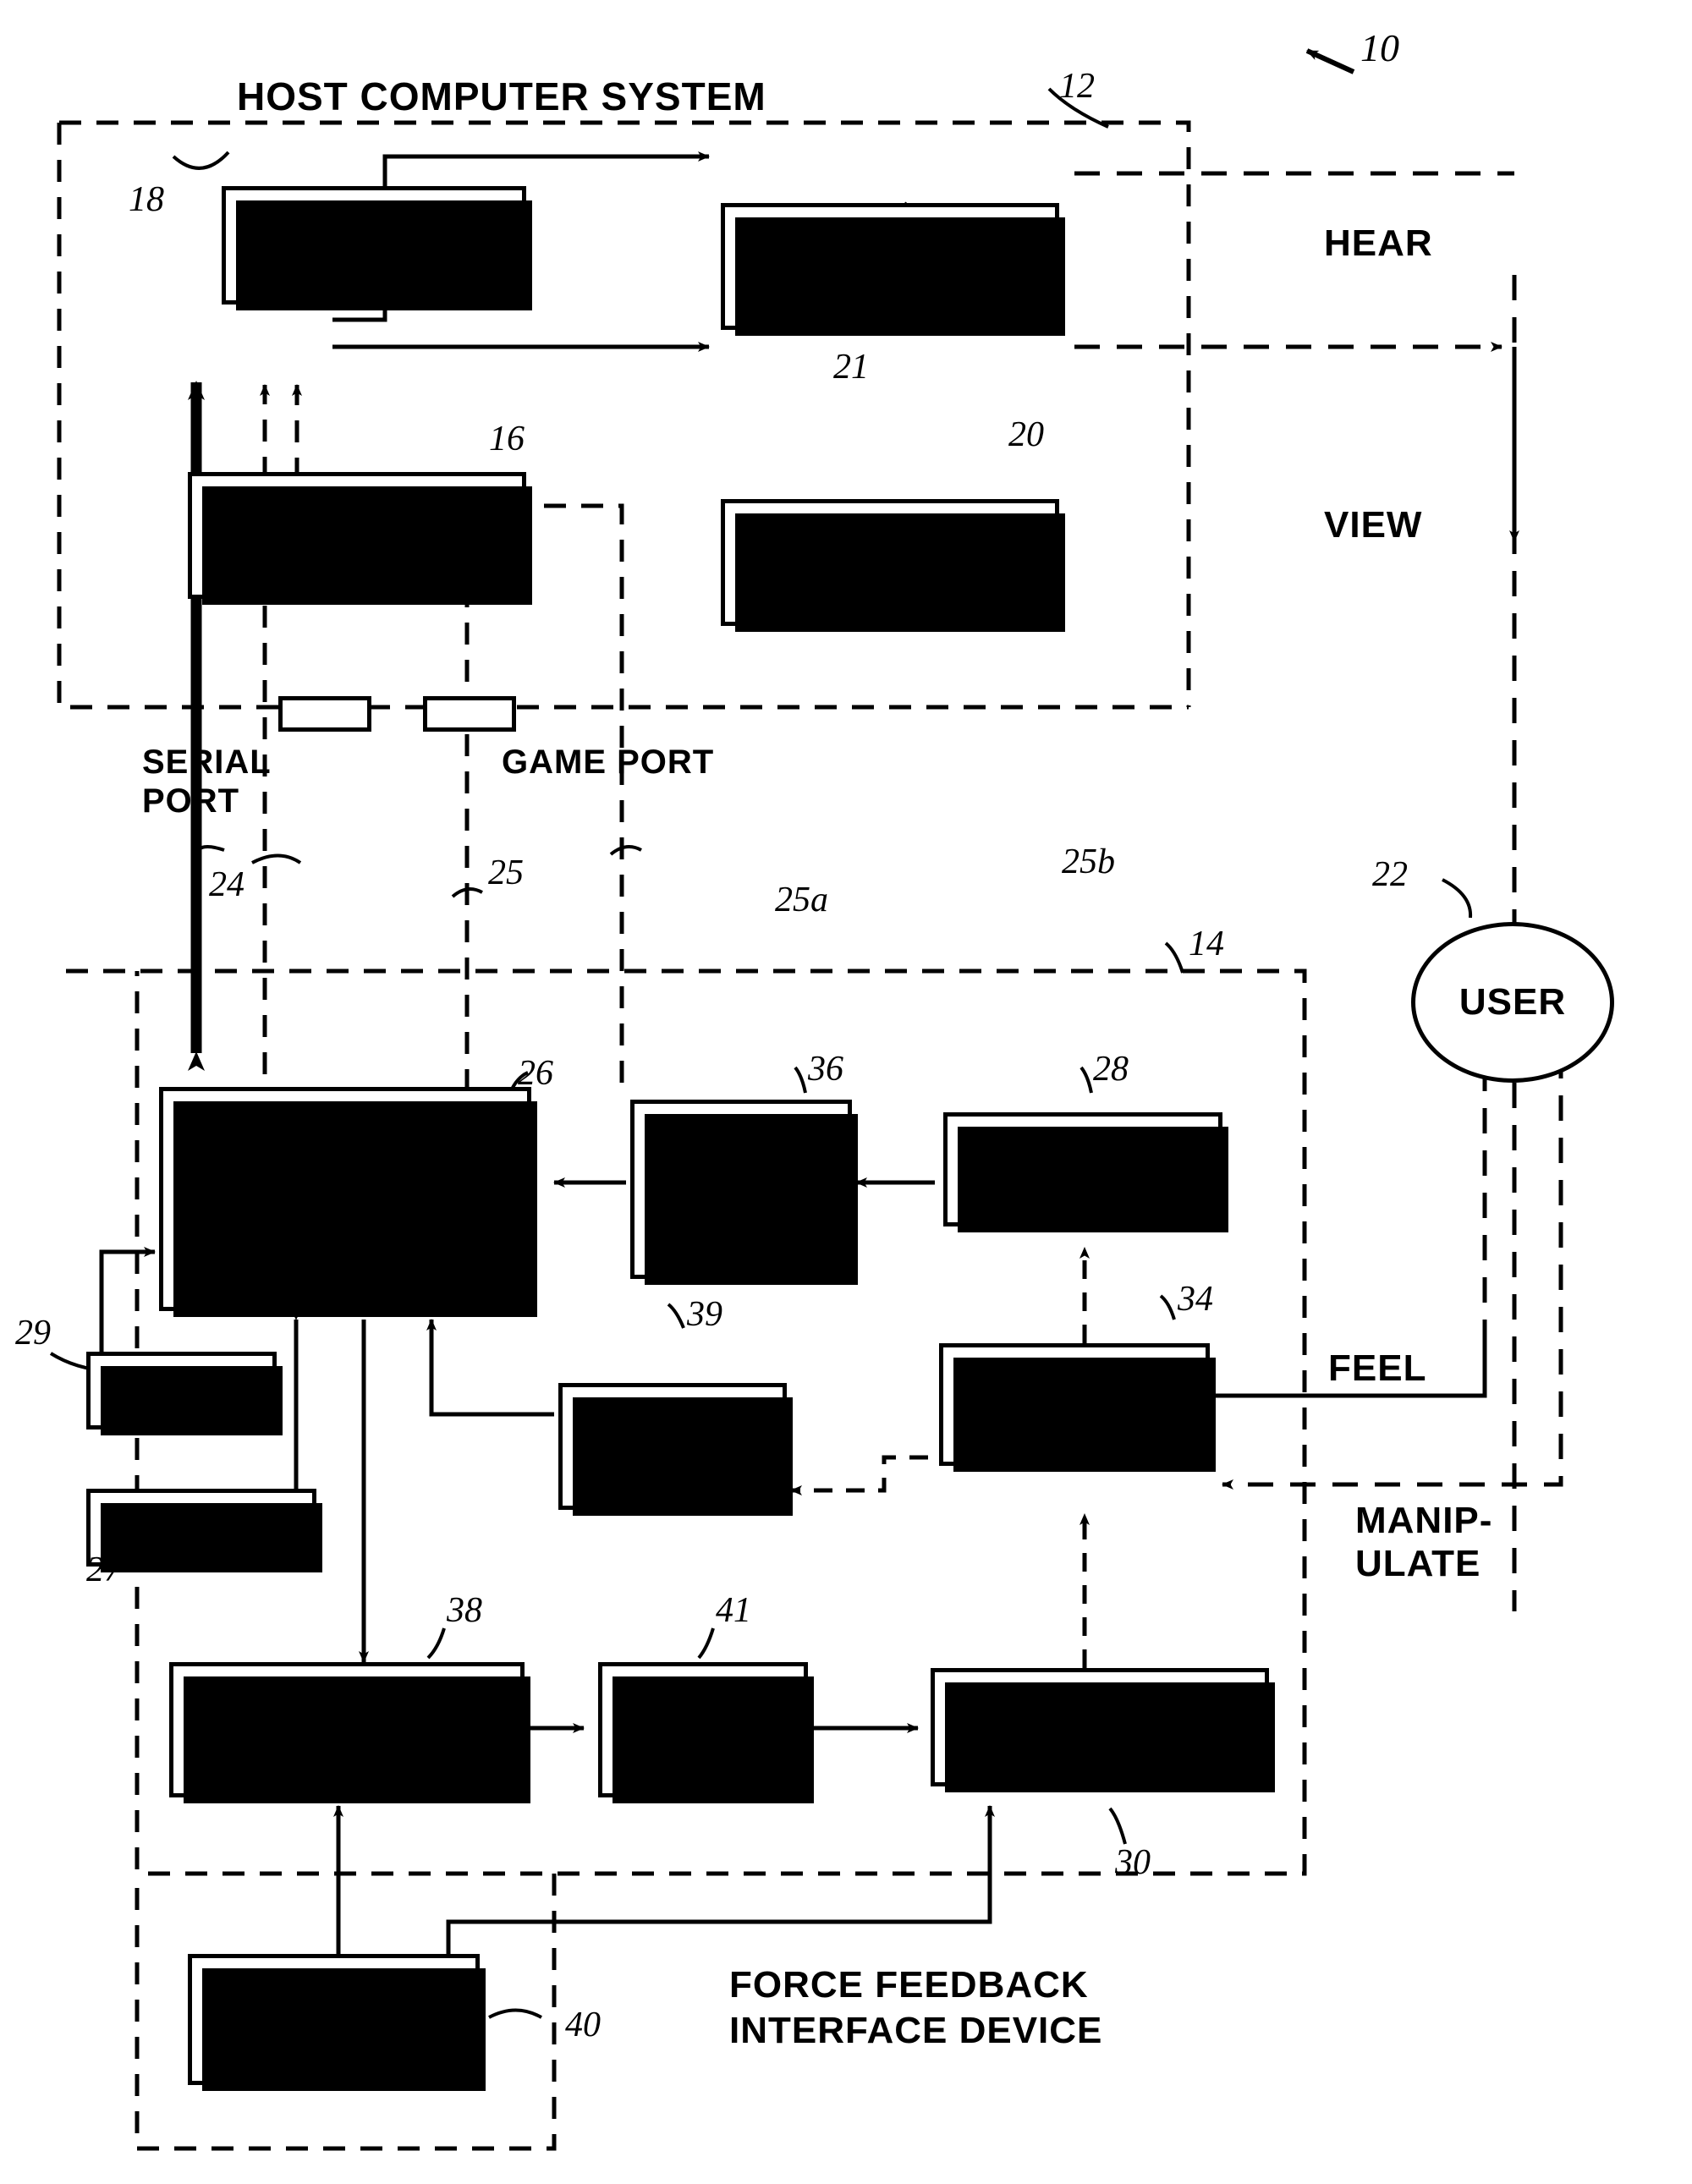  What do you see at coordinates (733, 1610) in the screenshot?
I see `ref-41: 41` at bounding box center [733, 1610].